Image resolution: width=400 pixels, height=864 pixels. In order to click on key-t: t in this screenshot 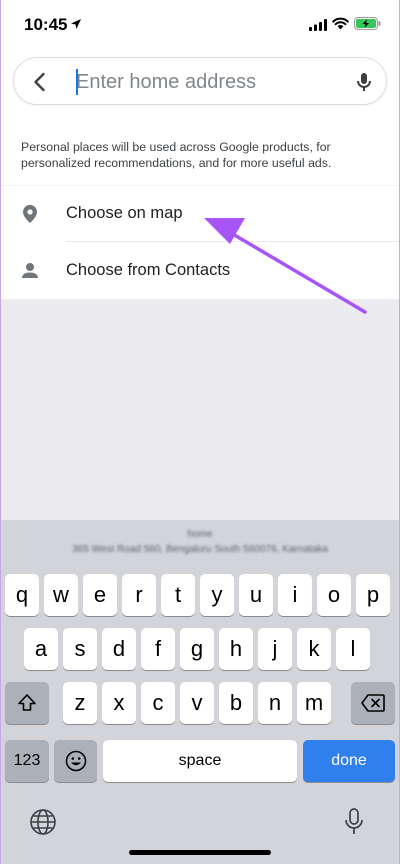, I will do `click(178, 595)`.